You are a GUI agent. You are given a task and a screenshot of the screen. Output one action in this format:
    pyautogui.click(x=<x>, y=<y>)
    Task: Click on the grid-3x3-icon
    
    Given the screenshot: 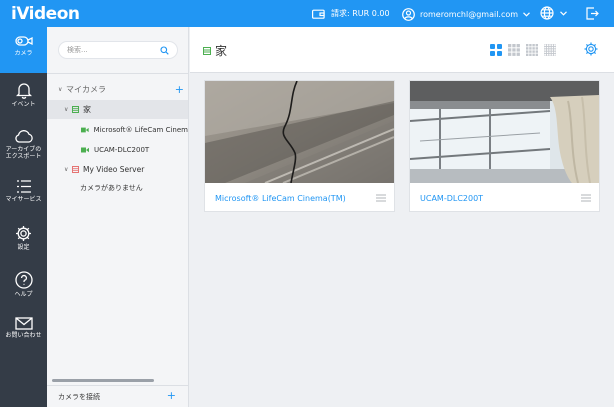 What is the action you would take?
    pyautogui.click(x=514, y=50)
    